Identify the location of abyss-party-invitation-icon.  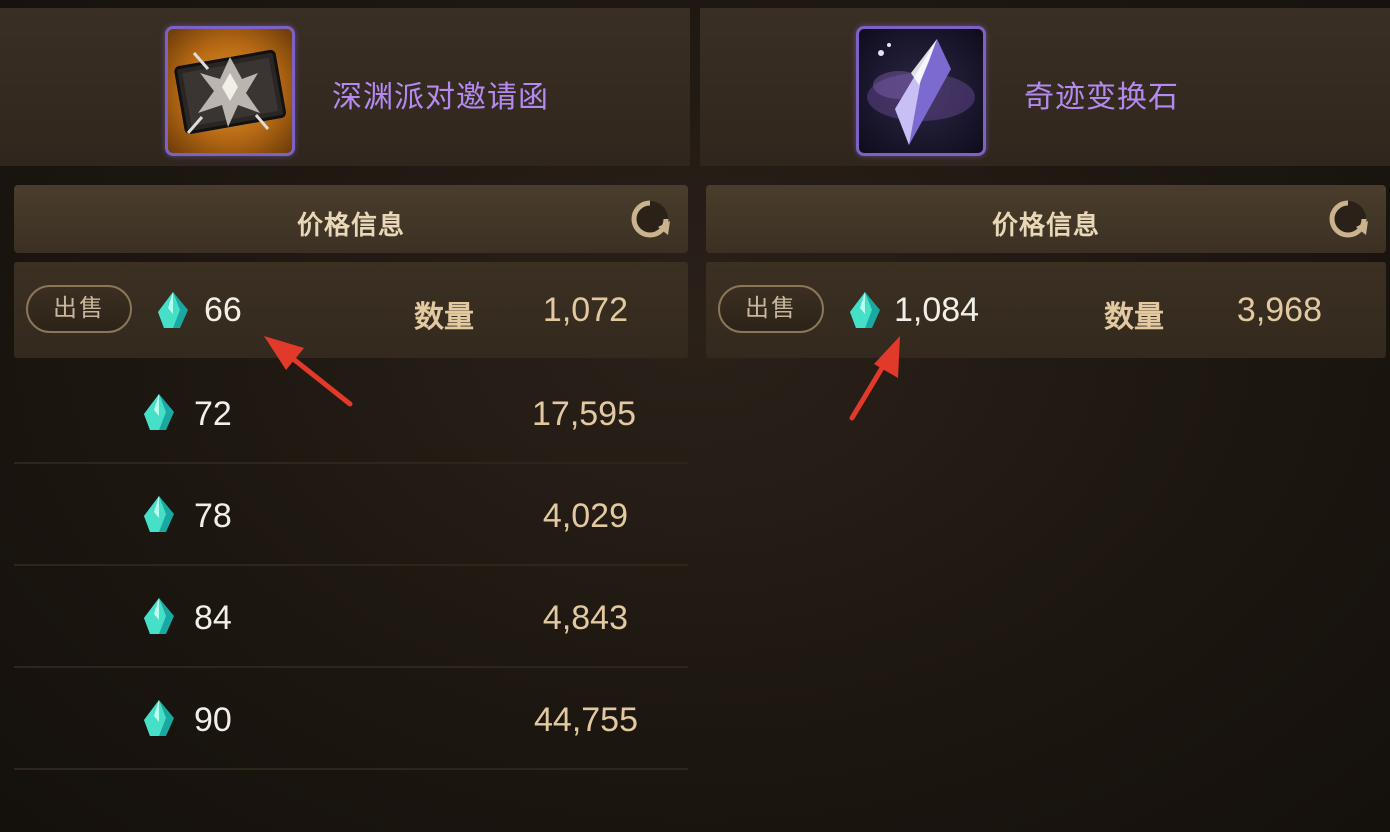
(230, 92).